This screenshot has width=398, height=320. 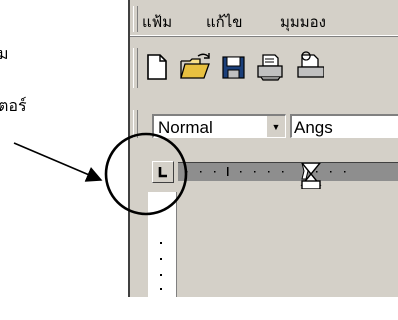 I want to click on print-icon, so click(x=270, y=67).